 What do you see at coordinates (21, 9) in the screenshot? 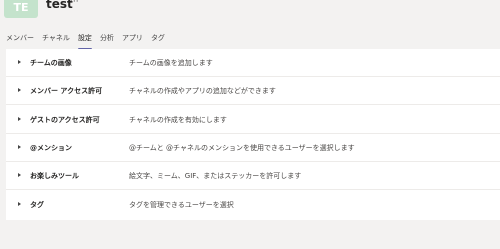
I see `team-avatar: TE` at bounding box center [21, 9].